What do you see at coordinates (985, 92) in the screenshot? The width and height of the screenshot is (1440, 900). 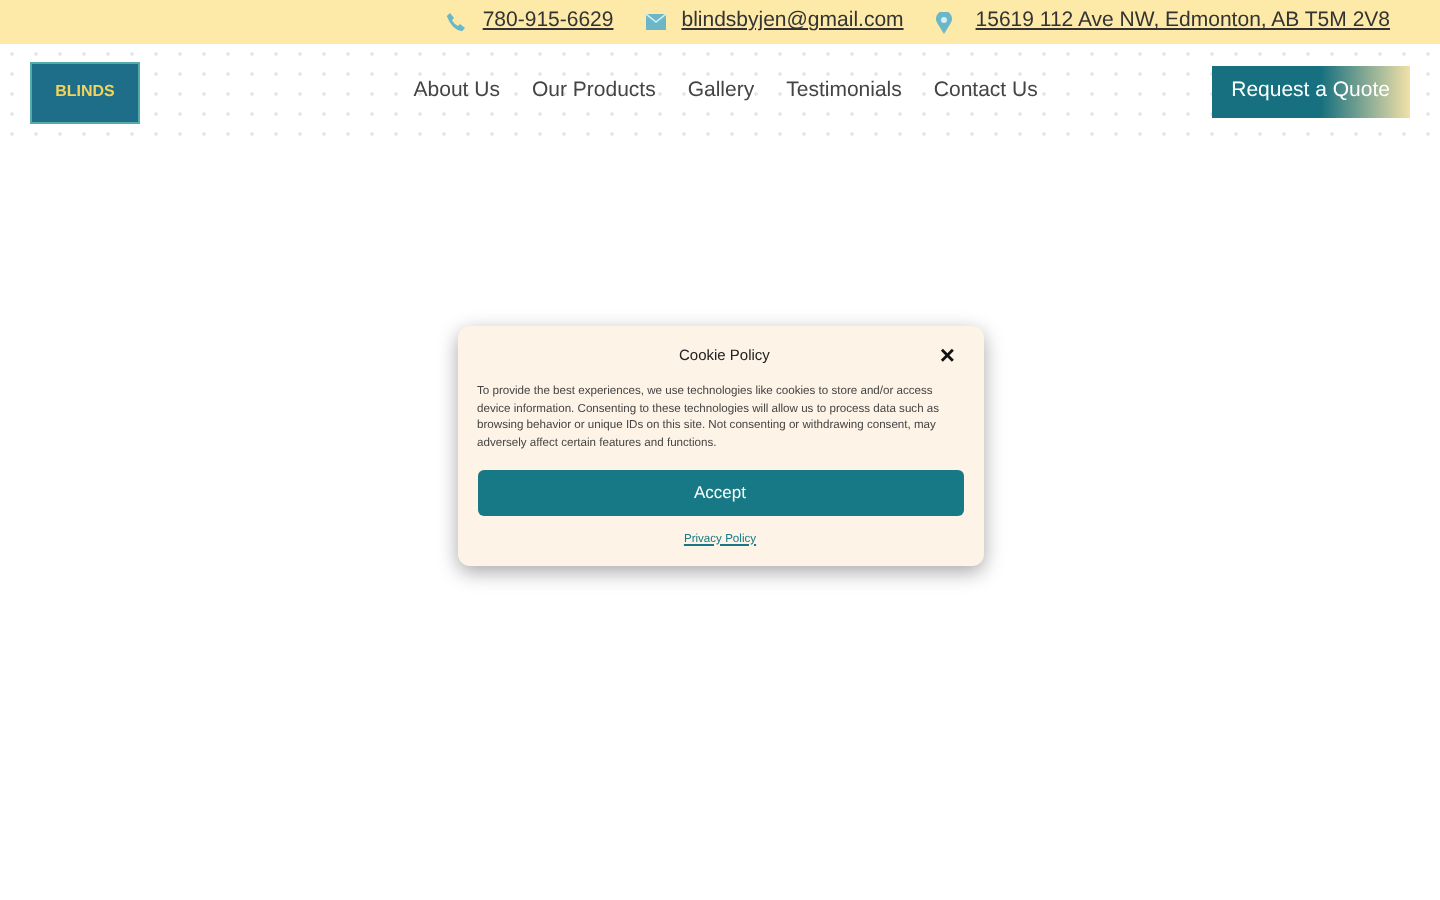 I see `nav-link: Contact Us` at bounding box center [985, 92].